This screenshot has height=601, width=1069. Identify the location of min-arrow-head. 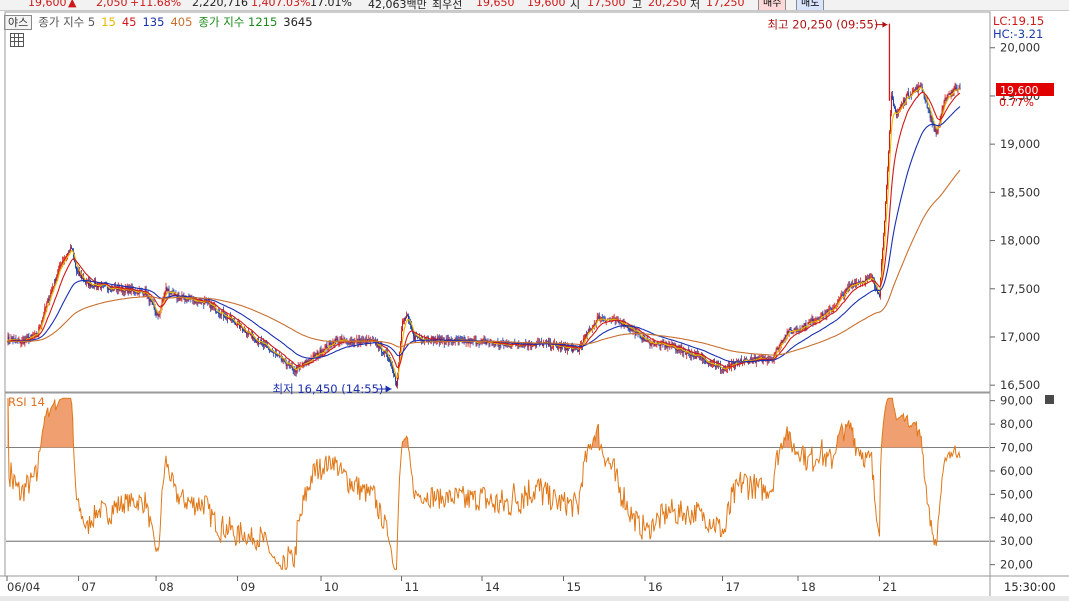
(388, 389).